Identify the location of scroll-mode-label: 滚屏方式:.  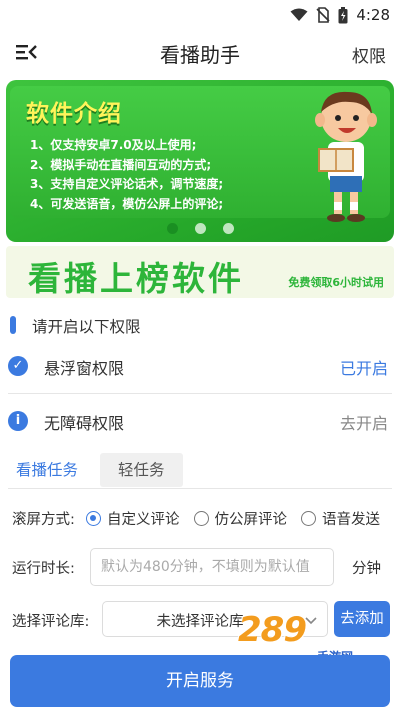
(43, 520).